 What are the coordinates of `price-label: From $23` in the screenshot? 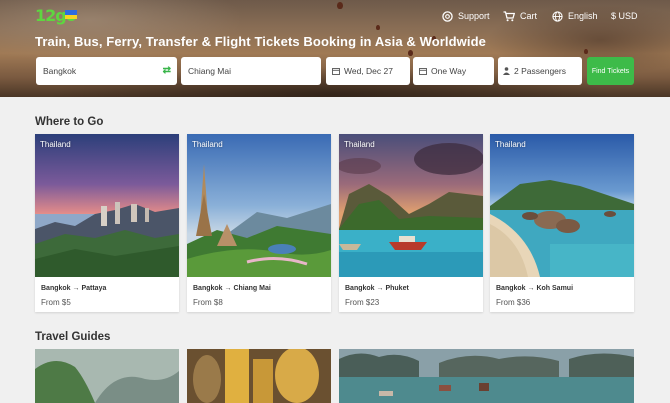 It's located at (362, 302).